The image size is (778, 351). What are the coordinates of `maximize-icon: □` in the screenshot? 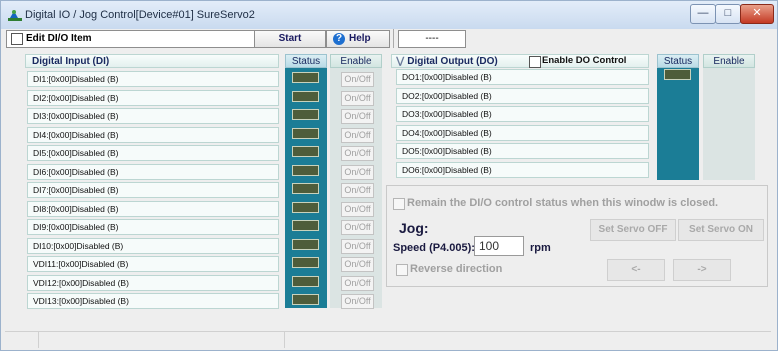 It's located at (728, 13).